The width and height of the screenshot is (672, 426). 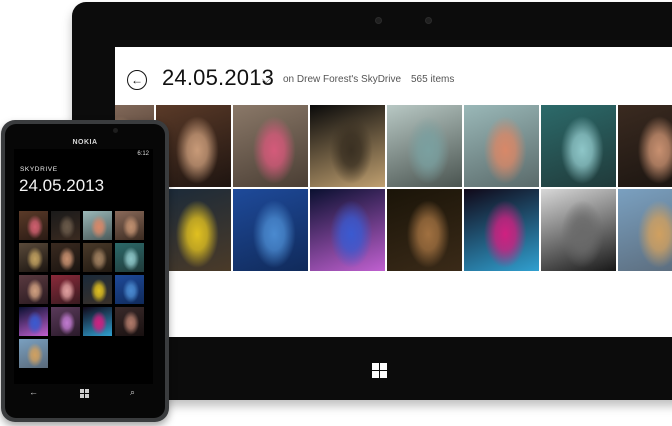 What do you see at coordinates (33, 392) in the screenshot?
I see `phone-back-icon: ←` at bounding box center [33, 392].